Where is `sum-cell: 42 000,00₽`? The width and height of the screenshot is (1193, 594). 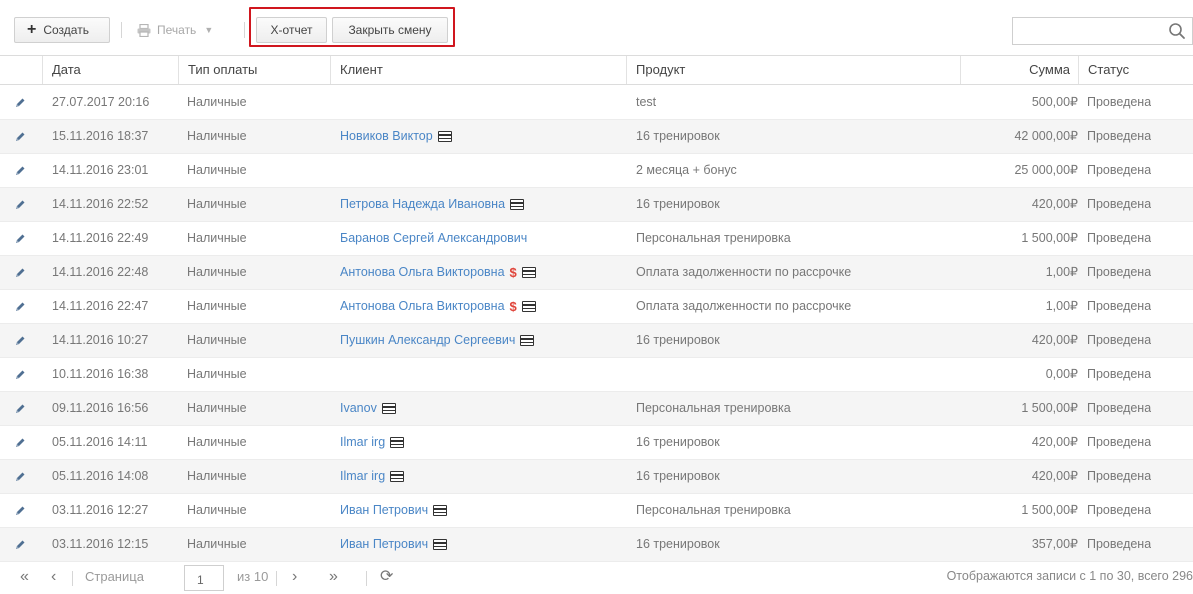 sum-cell: 42 000,00₽ is located at coordinates (1046, 136).